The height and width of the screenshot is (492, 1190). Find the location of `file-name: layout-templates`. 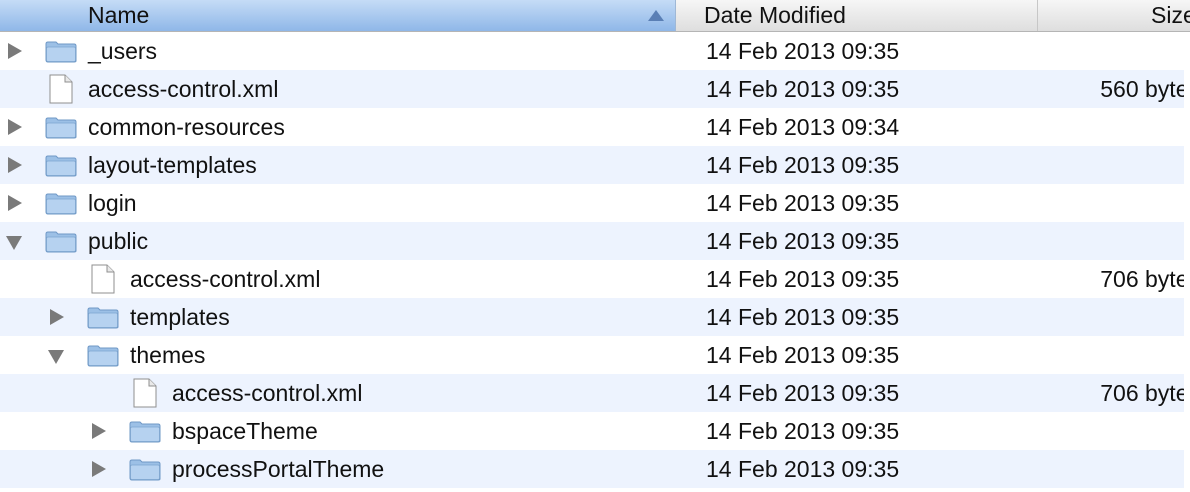

file-name: layout-templates is located at coordinates (172, 165).